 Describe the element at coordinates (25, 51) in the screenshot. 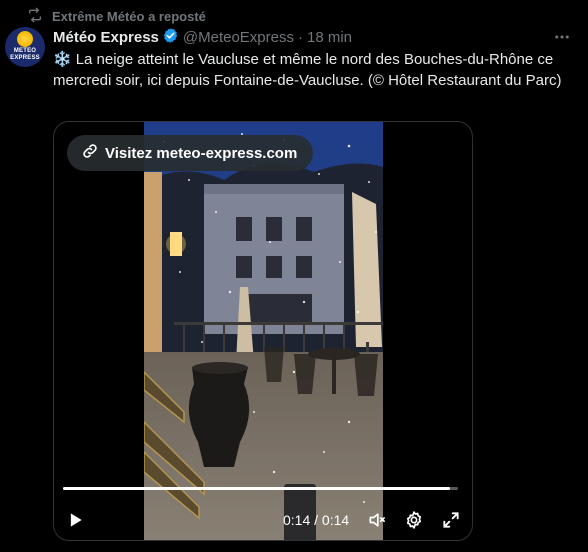

I see `avatar-text-1: METEO` at that location.